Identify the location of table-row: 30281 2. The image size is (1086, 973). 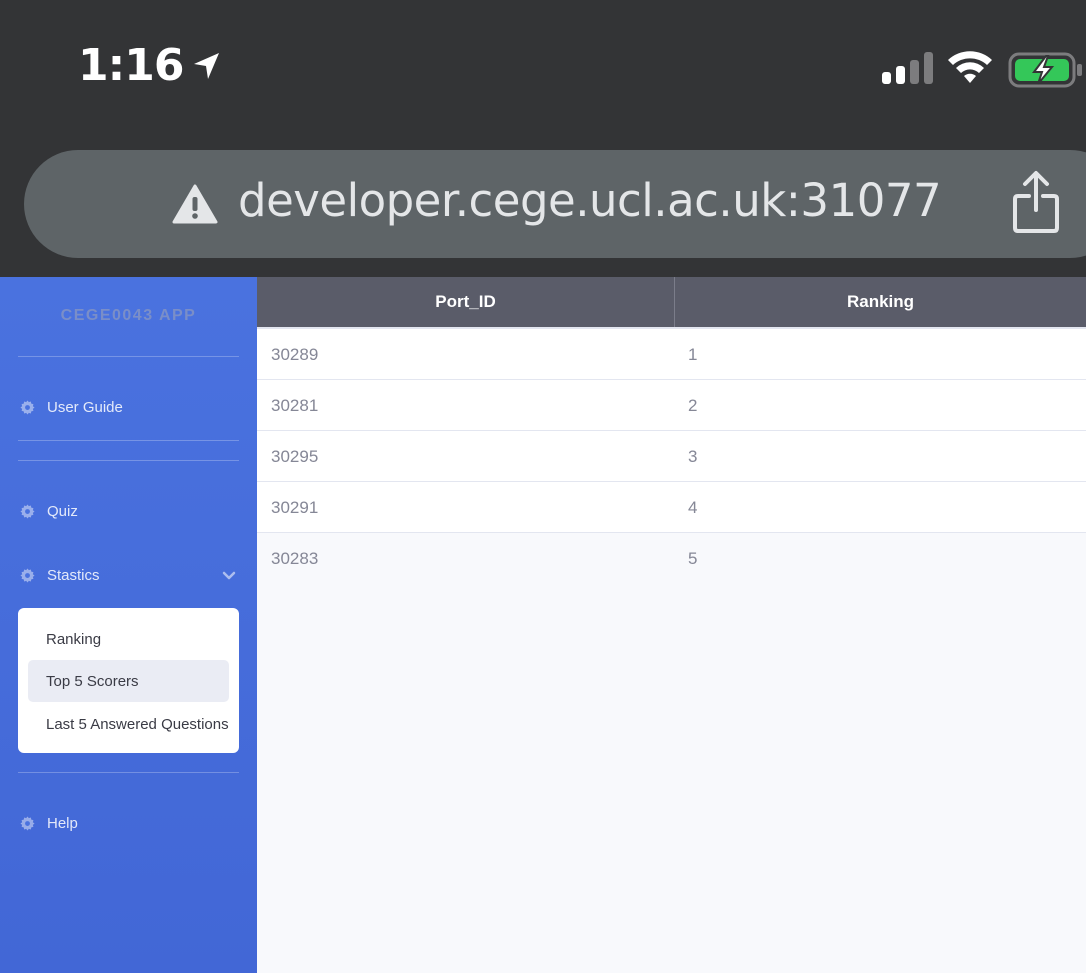
(671, 405).